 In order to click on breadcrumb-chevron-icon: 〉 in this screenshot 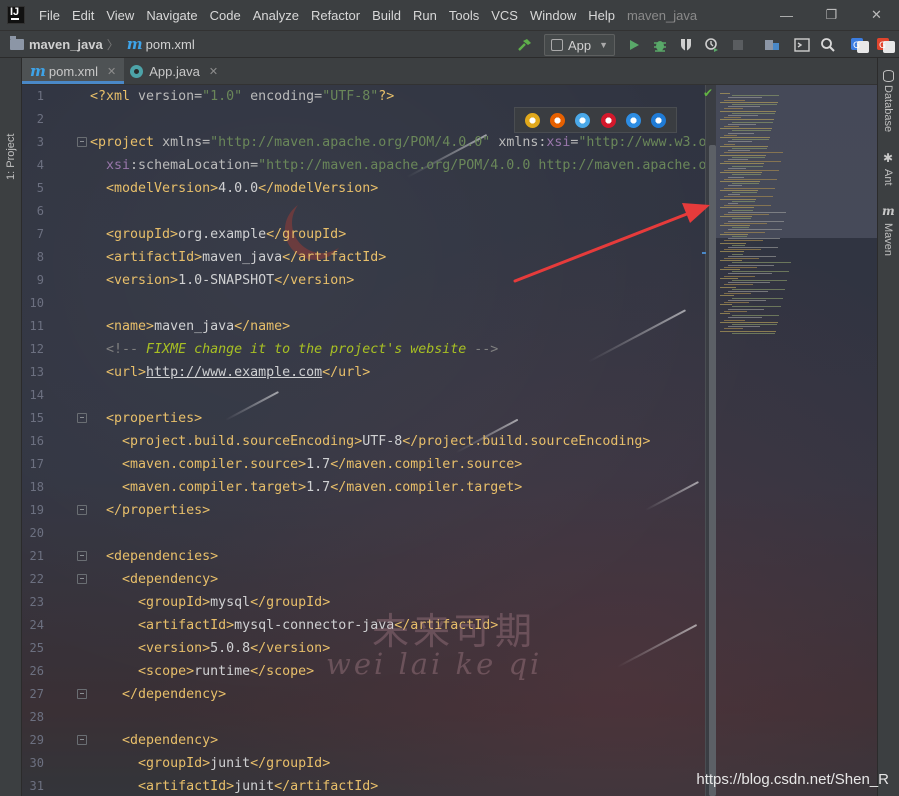, I will do `click(112, 44)`.